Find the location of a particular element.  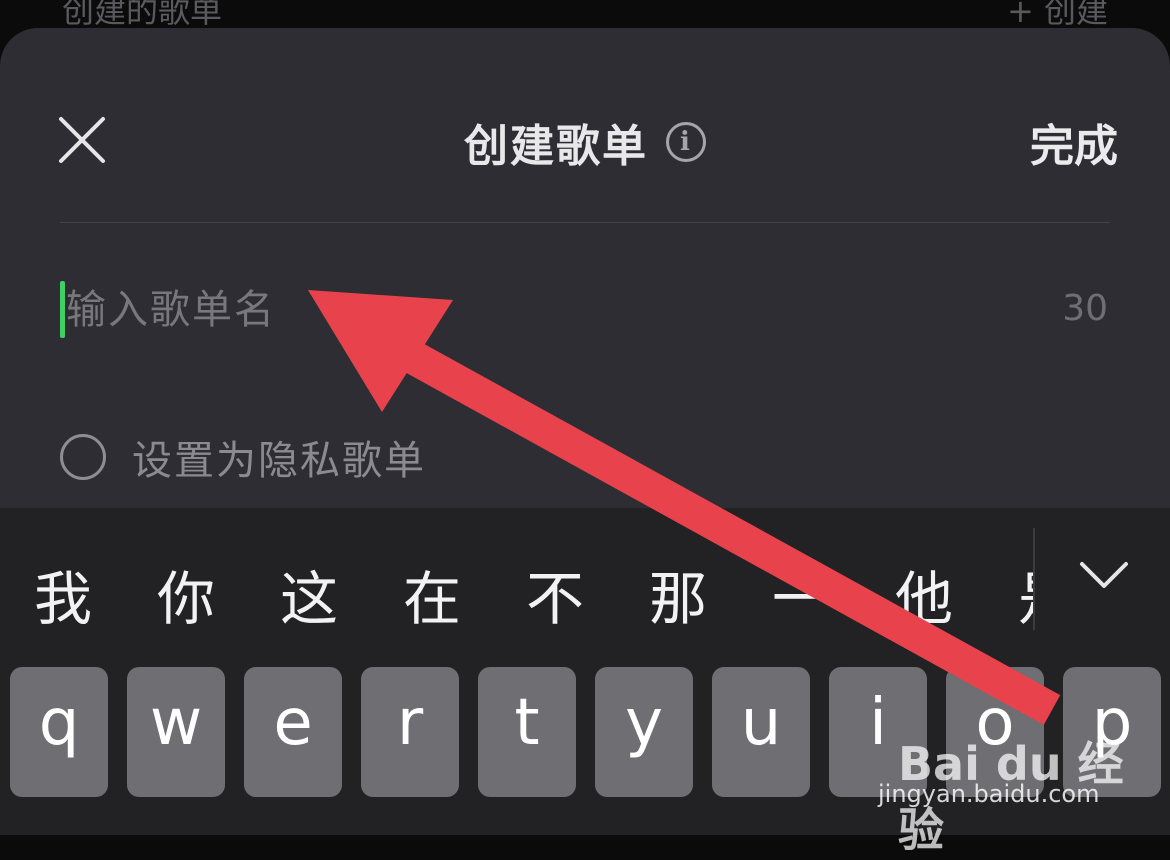

playlist-name-field: 30 is located at coordinates (588, 311).